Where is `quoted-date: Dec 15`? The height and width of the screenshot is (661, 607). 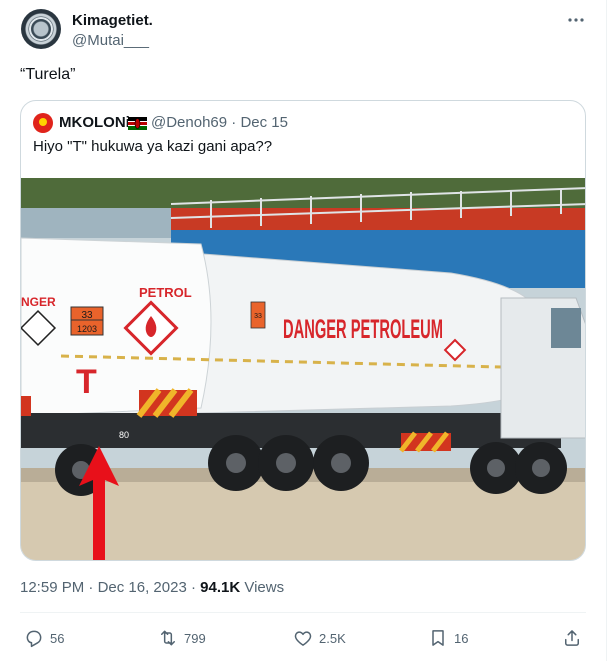 quoted-date: Dec 15 is located at coordinates (264, 122).